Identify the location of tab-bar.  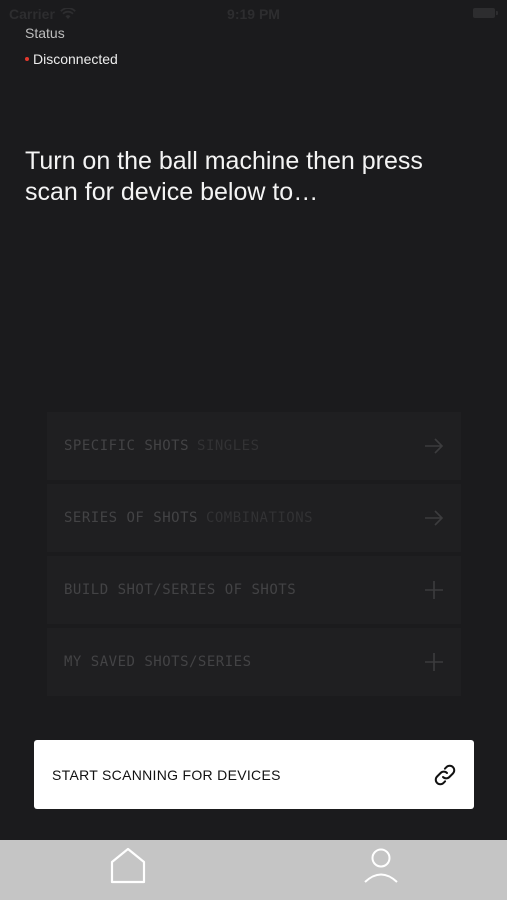
(253, 870).